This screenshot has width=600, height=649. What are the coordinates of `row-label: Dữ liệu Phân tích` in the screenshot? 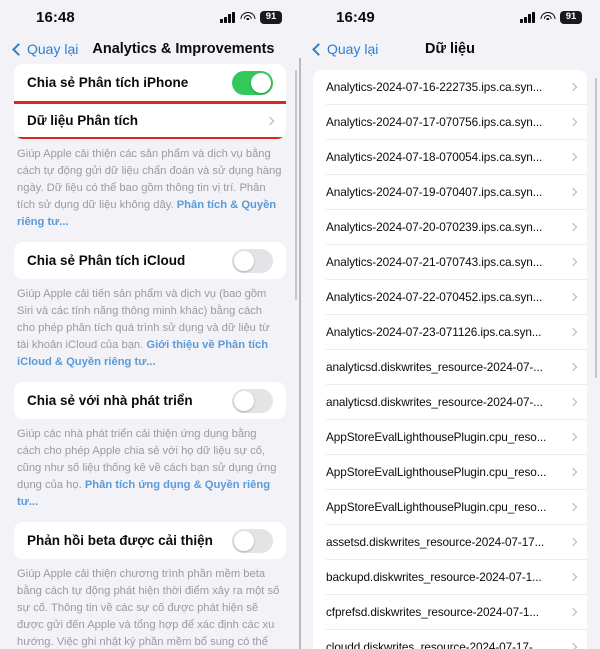 It's located at (83, 120).